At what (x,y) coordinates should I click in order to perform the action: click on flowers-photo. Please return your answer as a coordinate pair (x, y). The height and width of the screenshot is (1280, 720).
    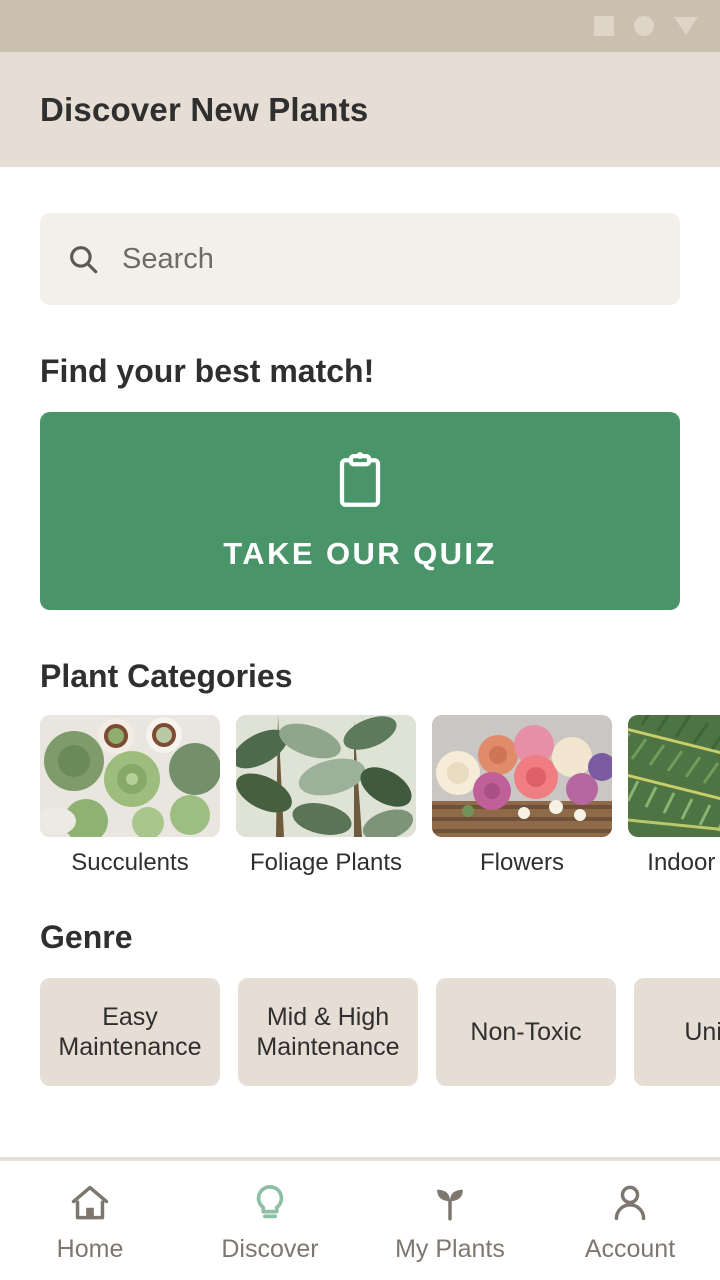
    Looking at the image, I should click on (522, 776).